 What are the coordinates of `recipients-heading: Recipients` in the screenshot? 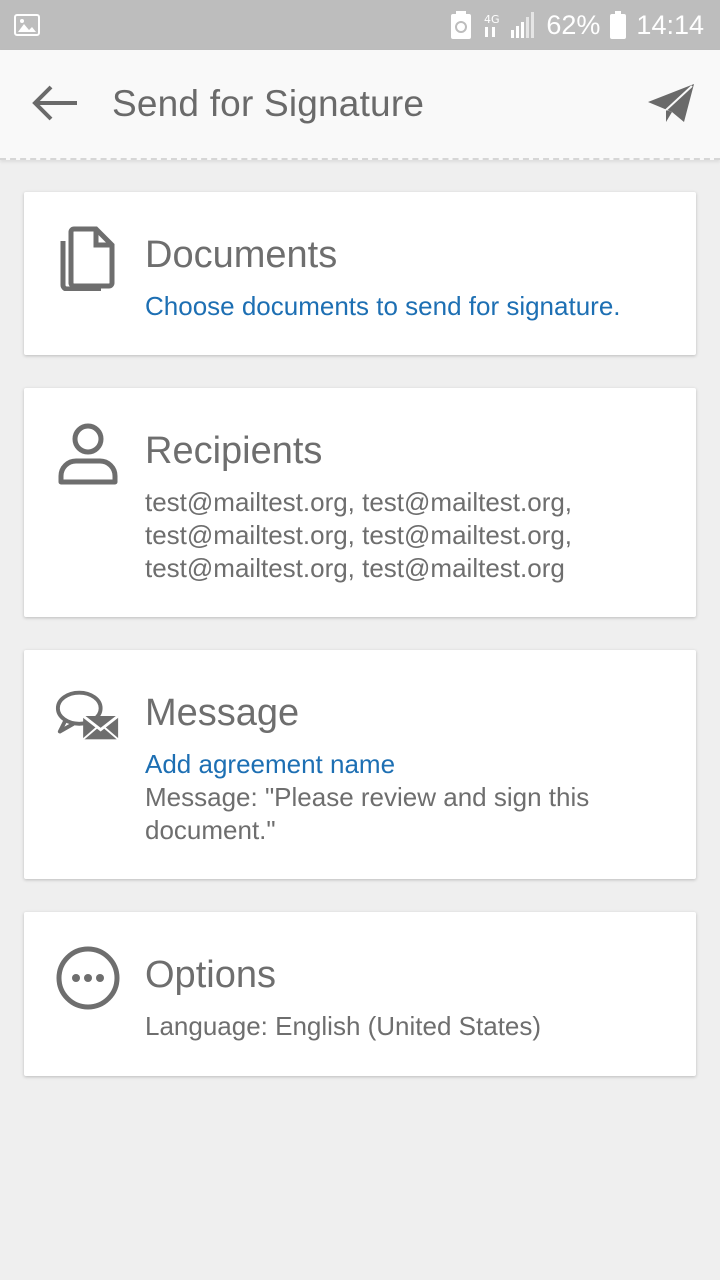 It's located at (234, 451).